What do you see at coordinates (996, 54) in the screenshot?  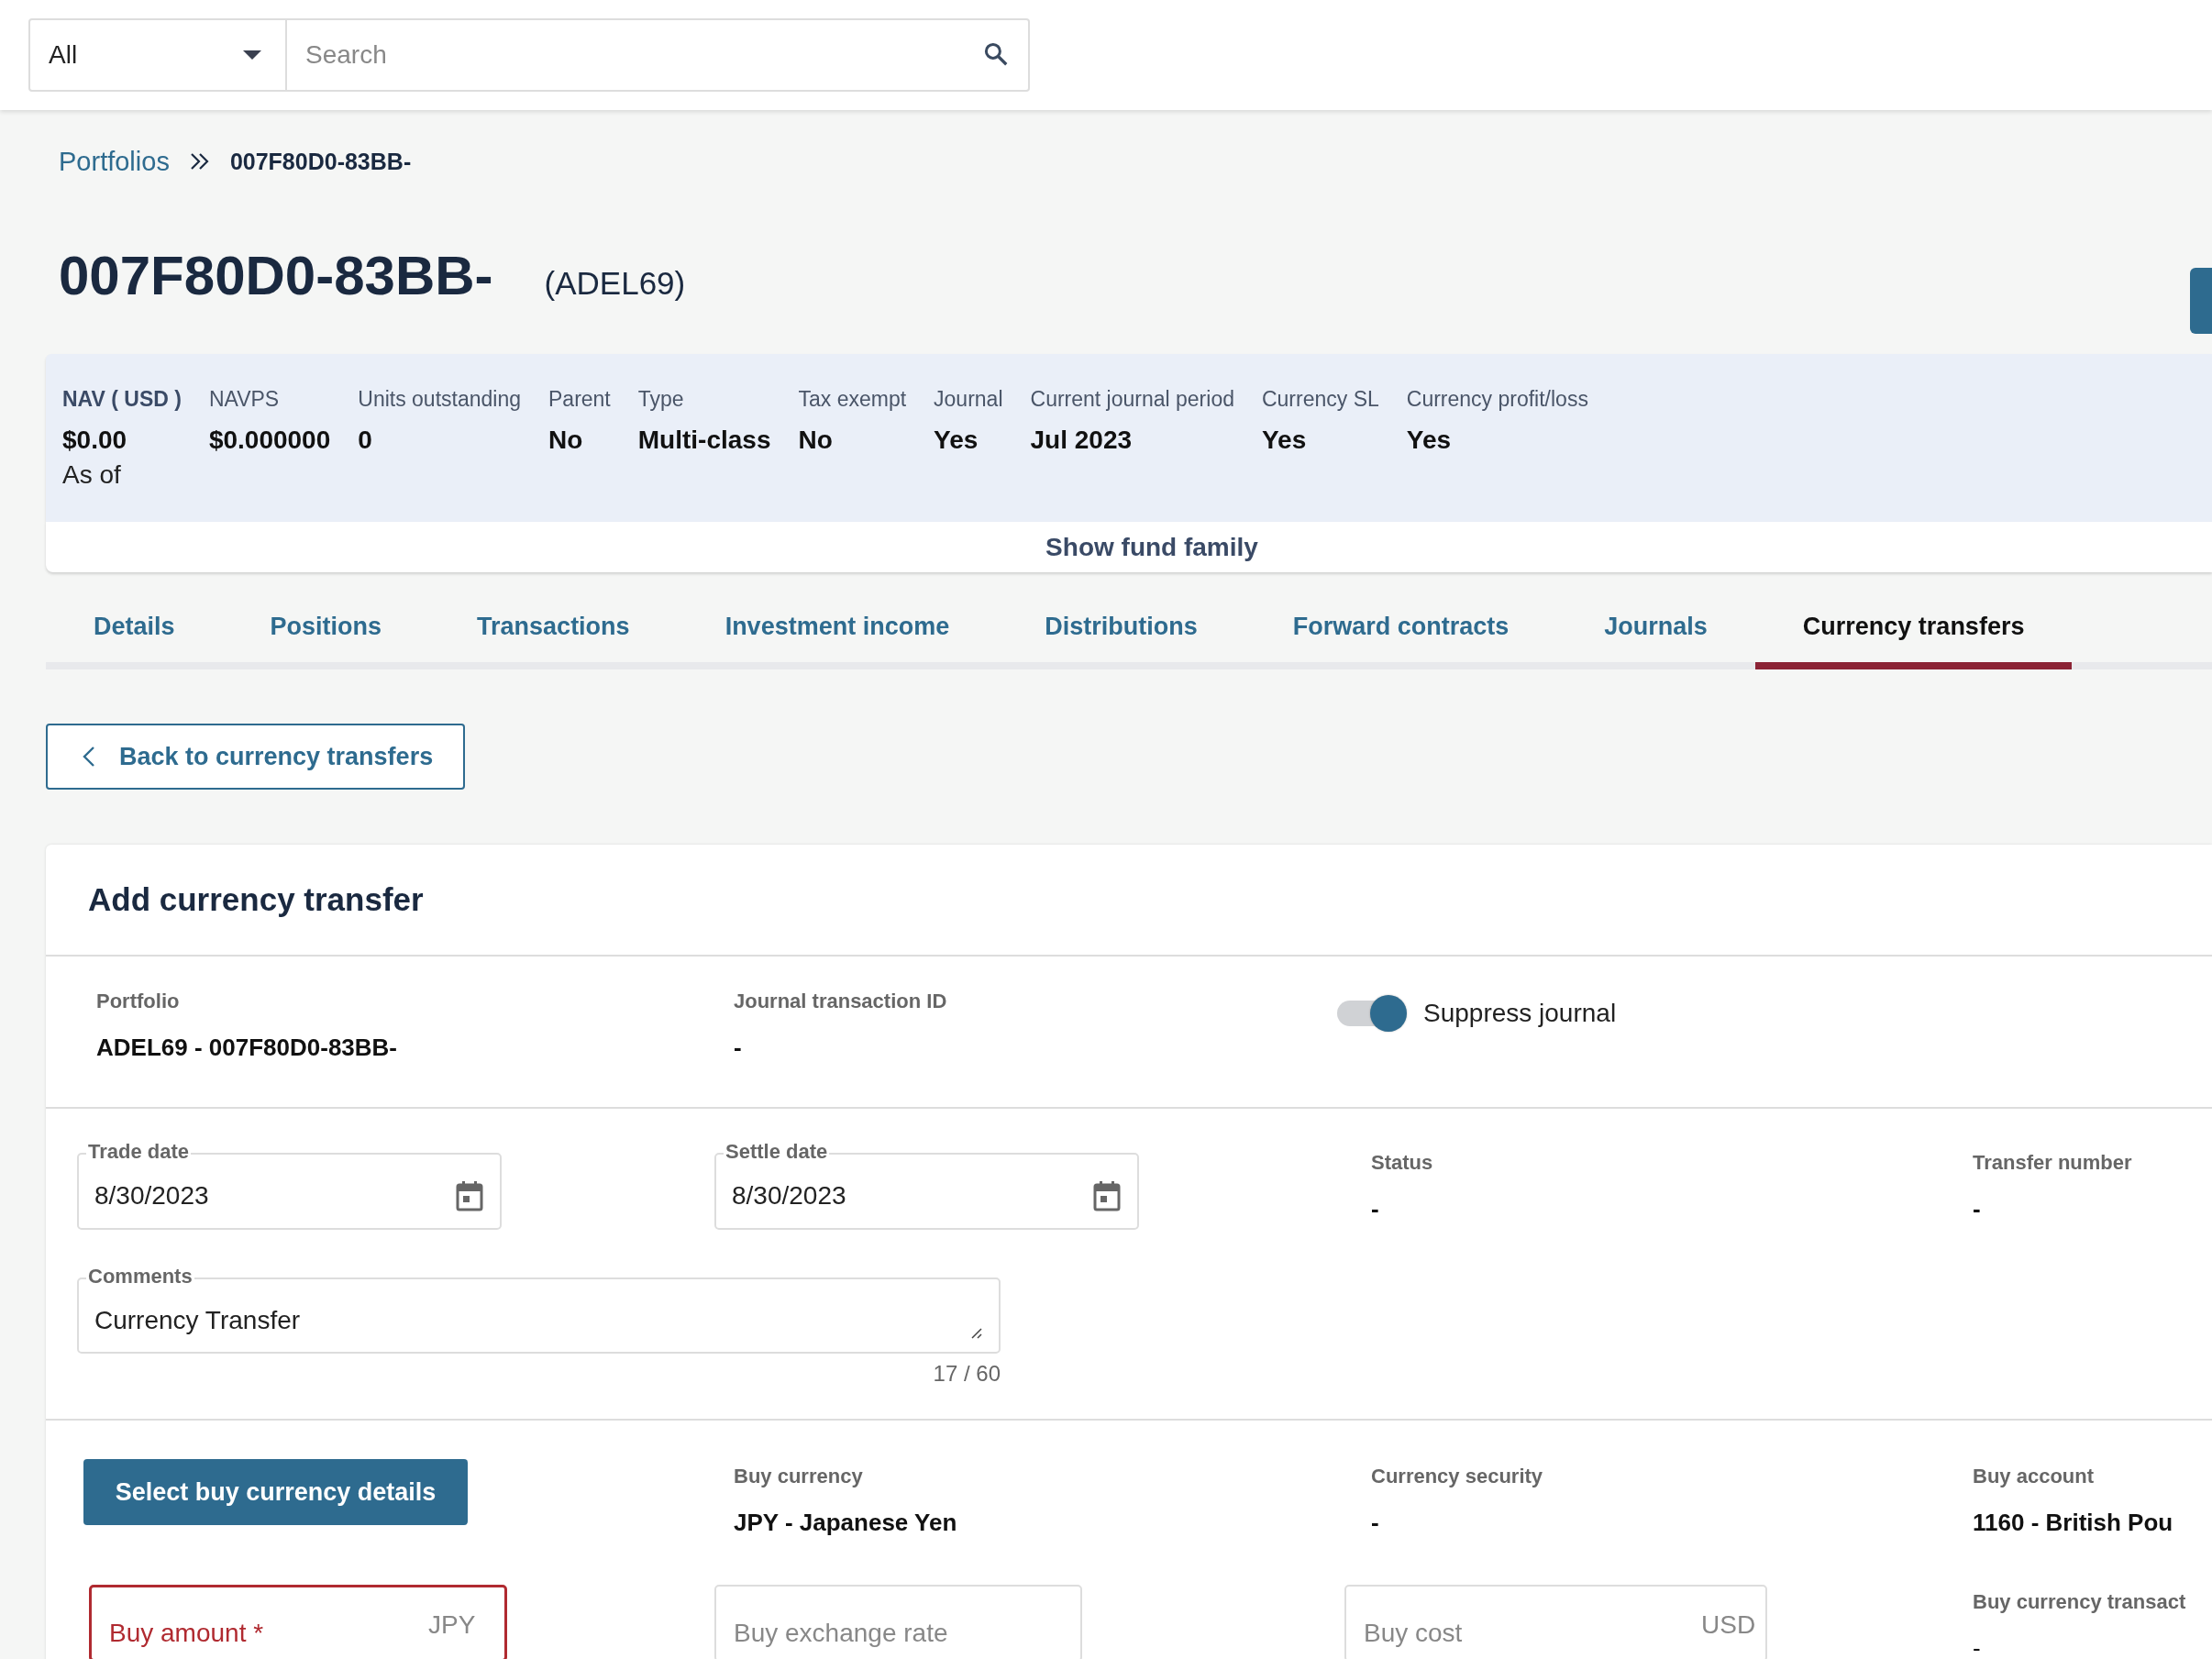 I see `search-icon` at bounding box center [996, 54].